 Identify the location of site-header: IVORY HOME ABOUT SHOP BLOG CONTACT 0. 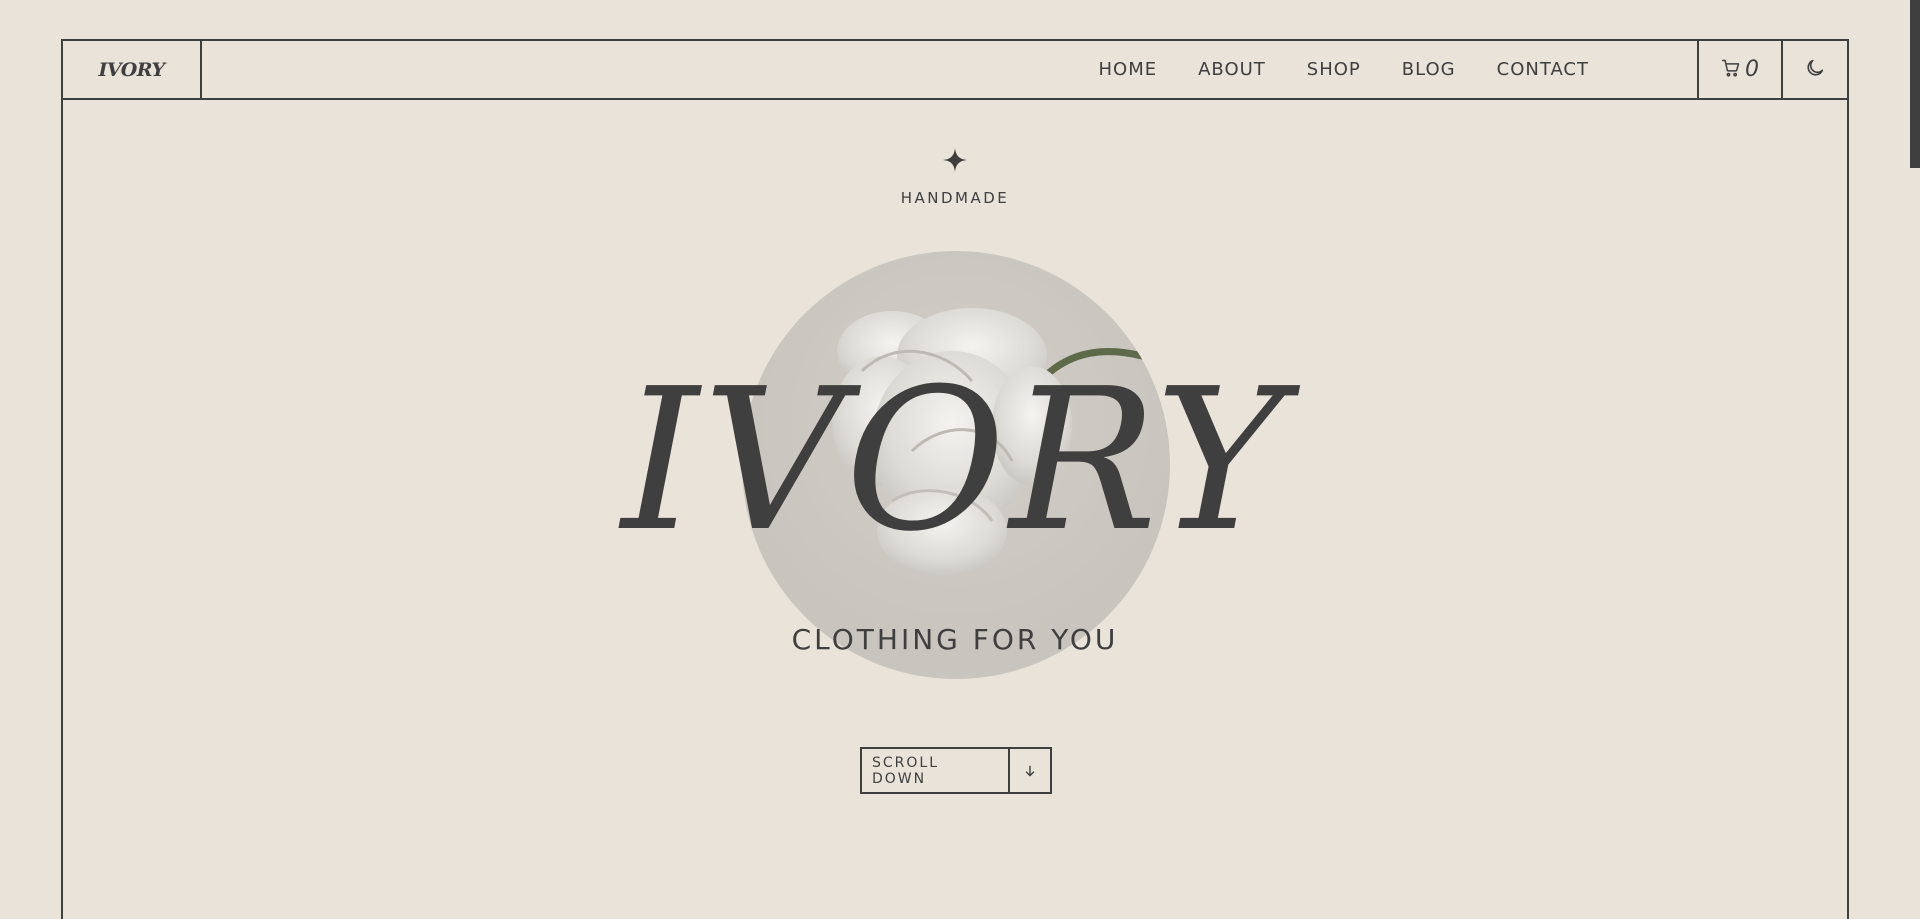
(955, 70).